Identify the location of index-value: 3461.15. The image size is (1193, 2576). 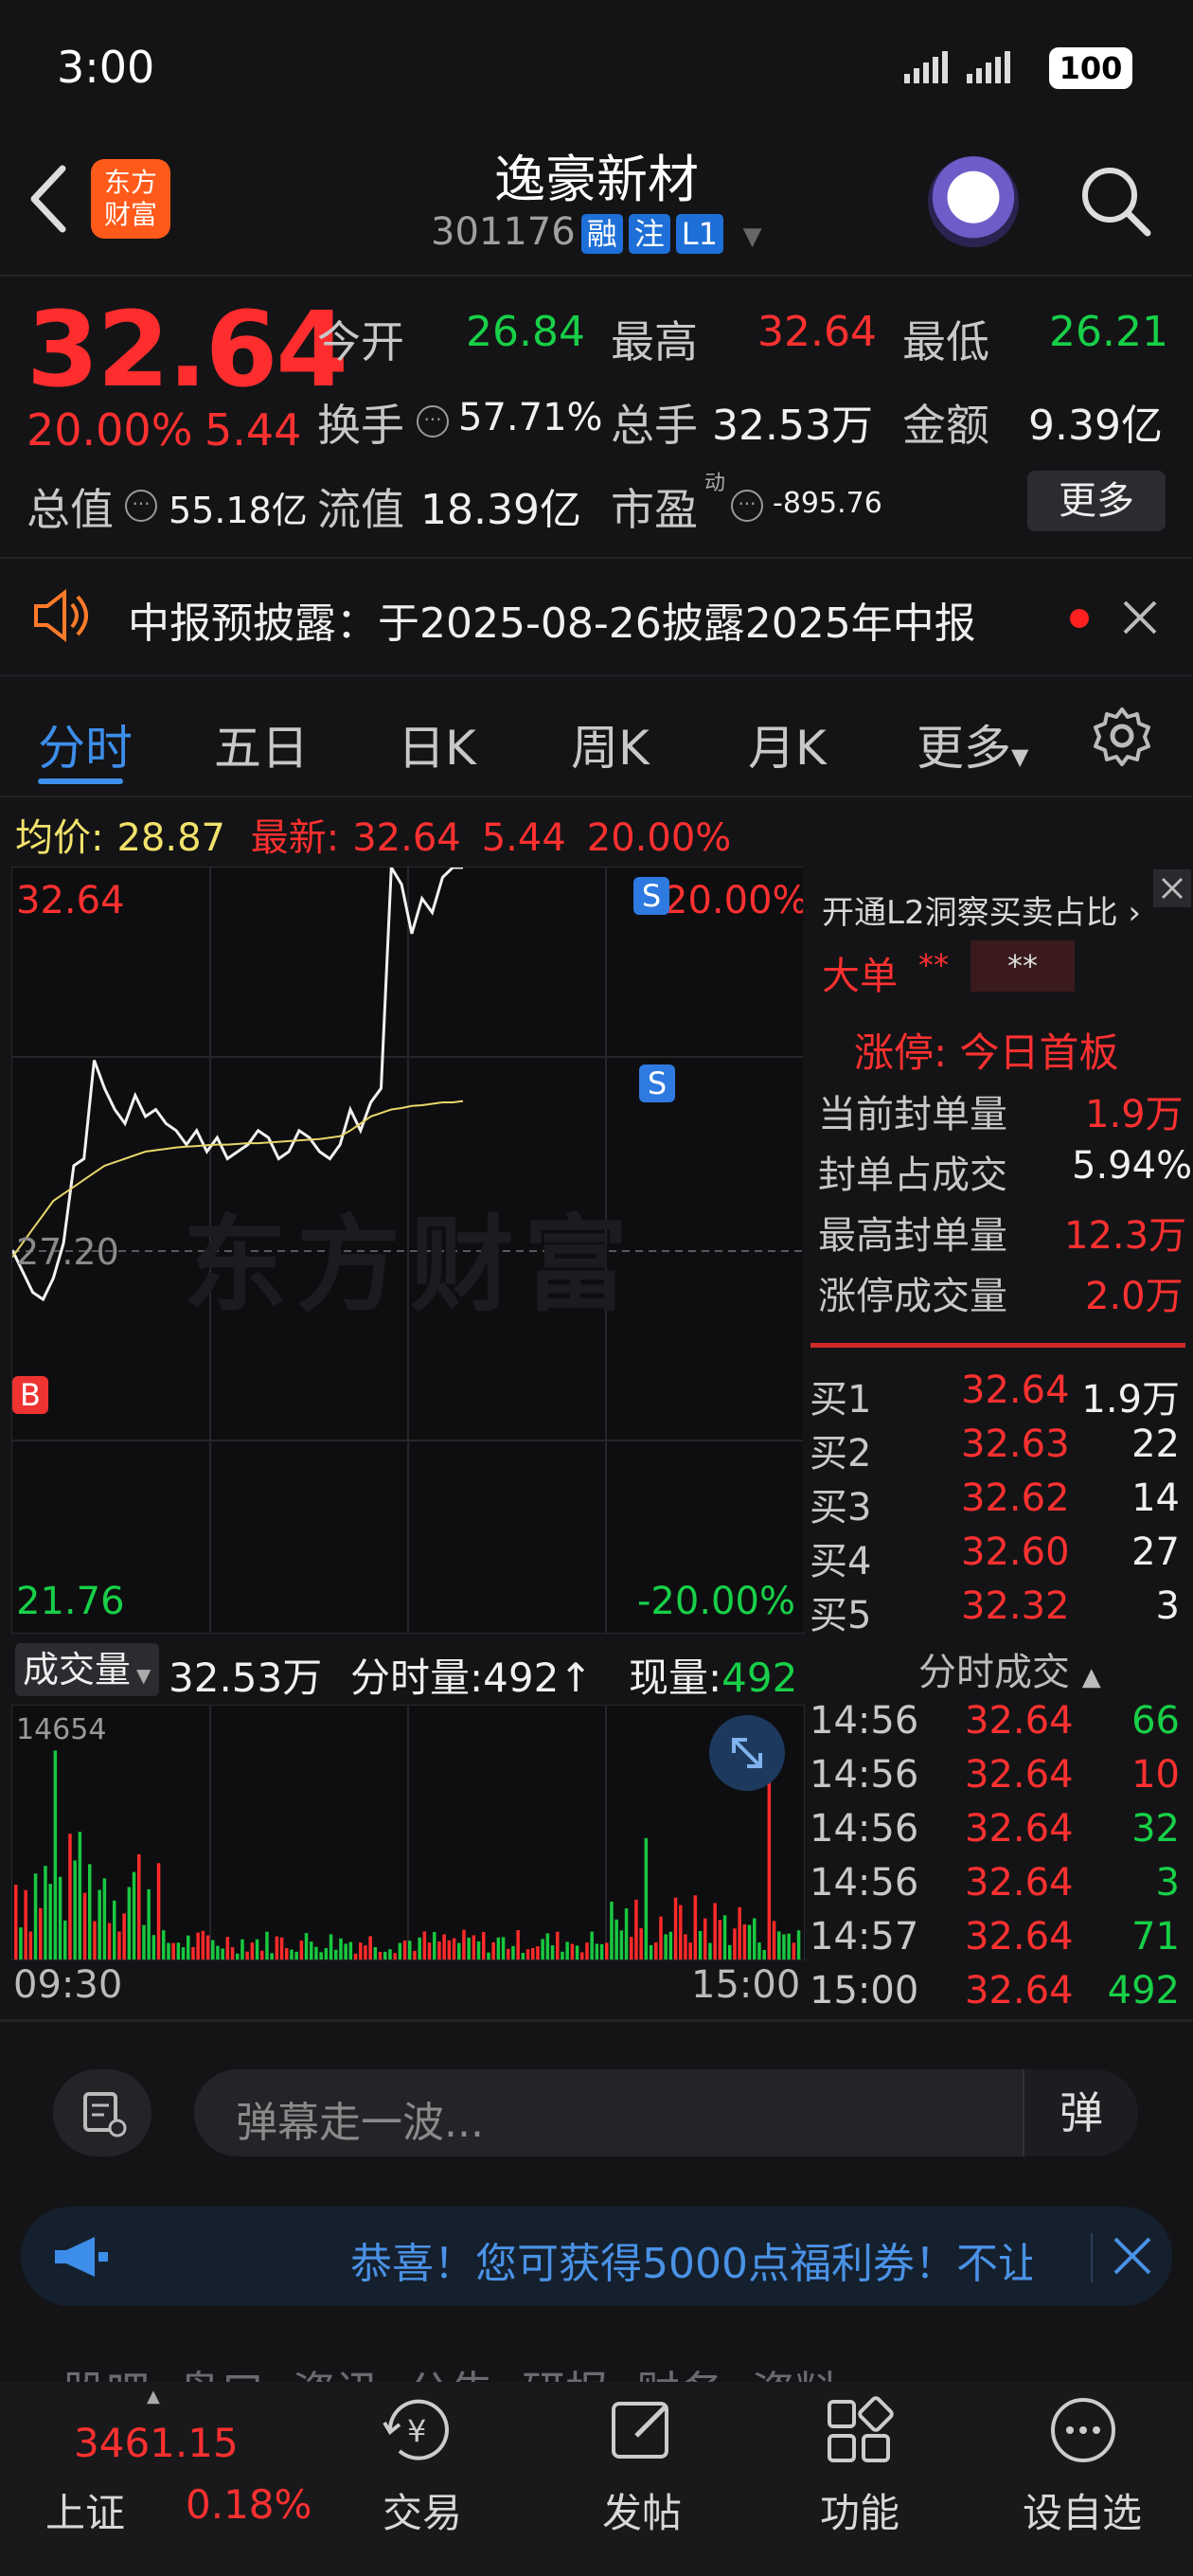
(156, 2443).